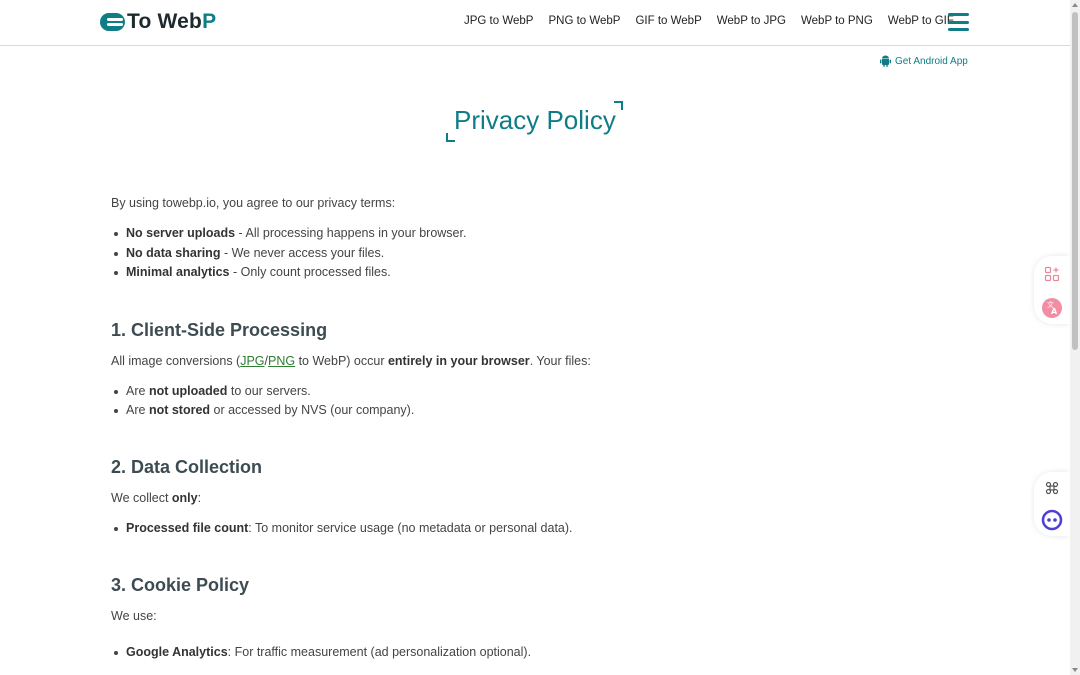 The image size is (1080, 675). I want to click on page-title: Privacy Policy, so click(535, 120).